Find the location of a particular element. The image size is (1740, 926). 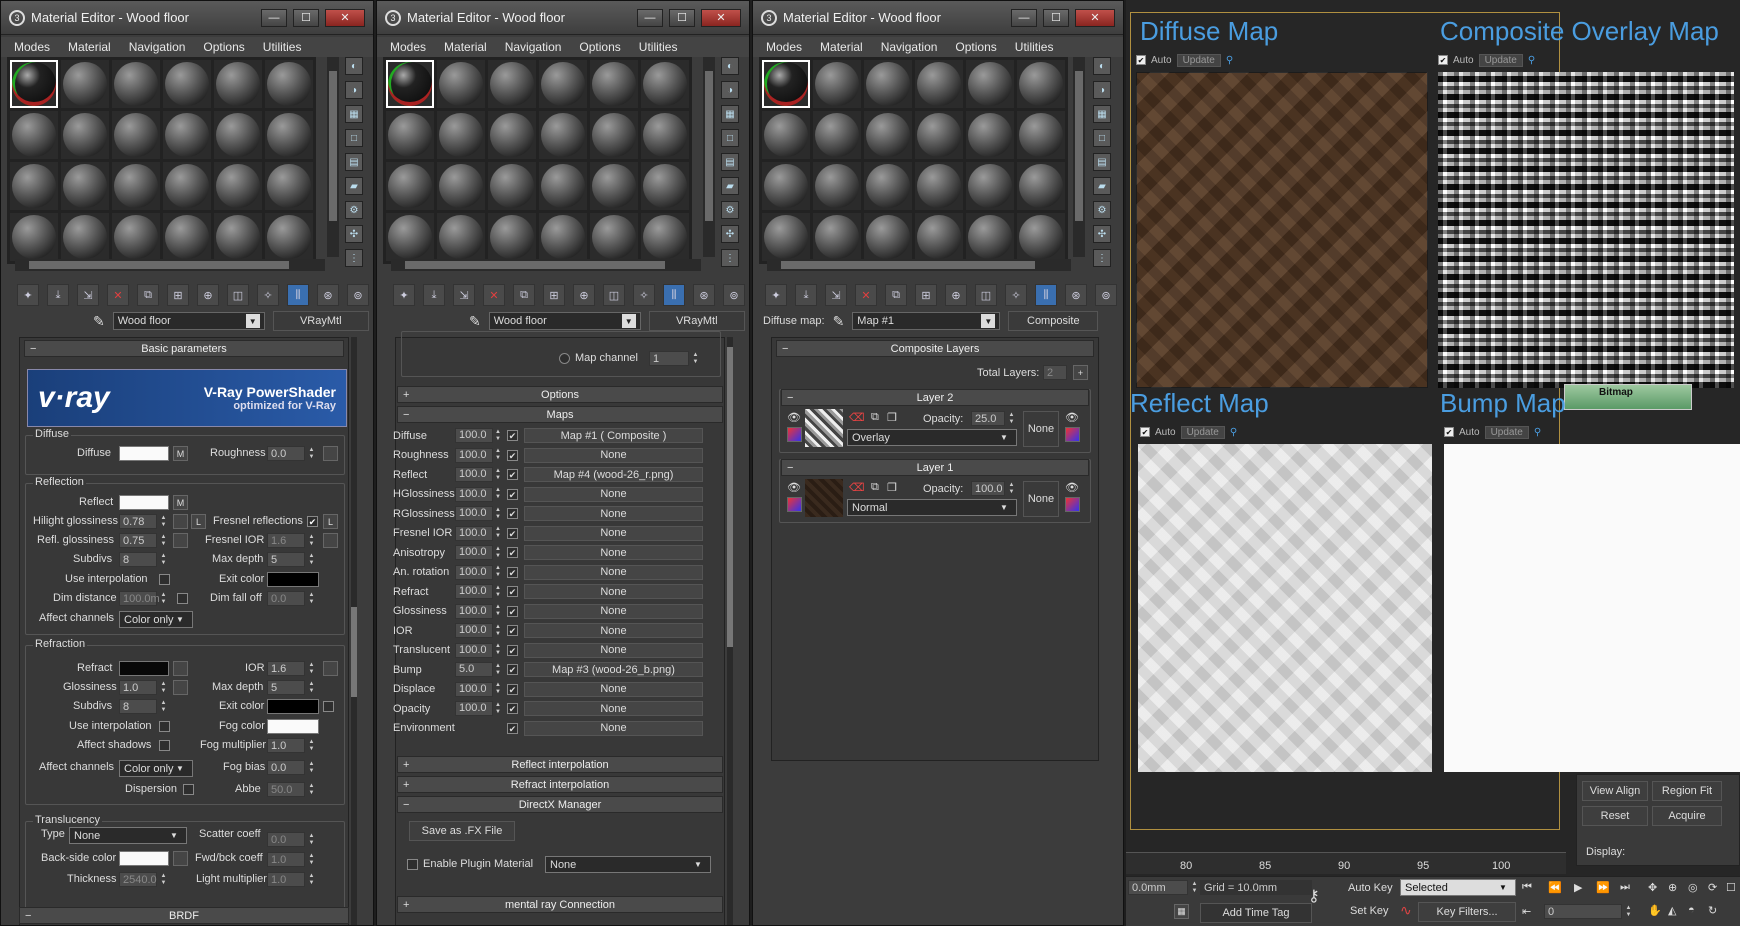

glossiness-spinner: ▲ ▼ is located at coordinates (163, 687).